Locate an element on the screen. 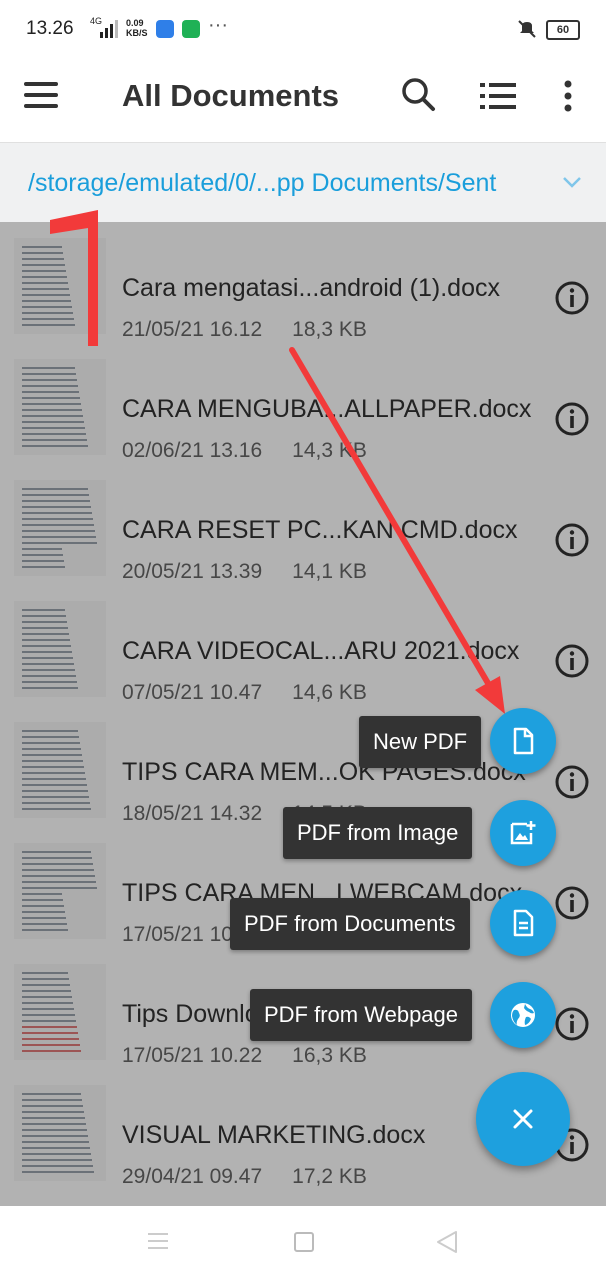 The width and height of the screenshot is (606, 1280). hamburger-menu-icon is located at coordinates (41, 96).